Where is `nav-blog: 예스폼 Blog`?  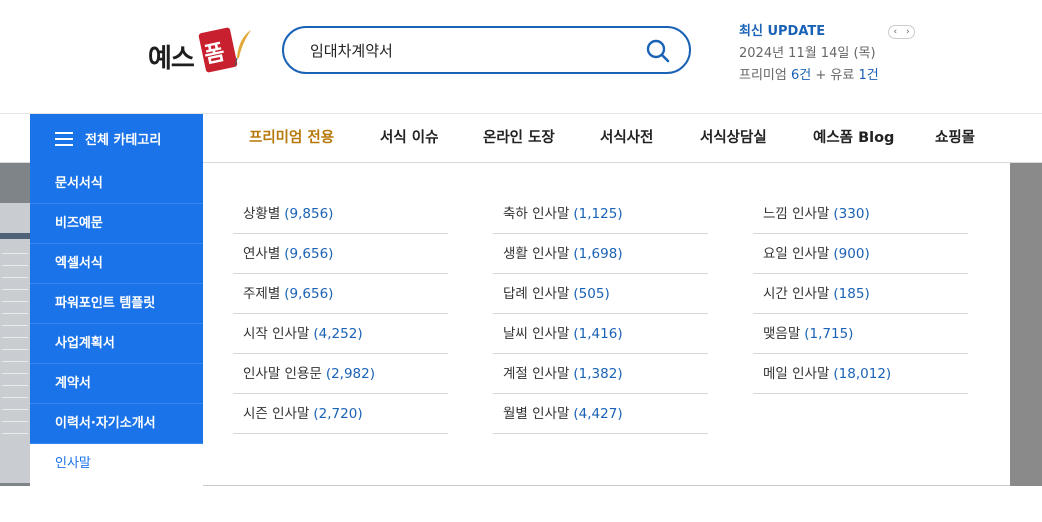 nav-blog: 예스폼 Blog is located at coordinates (853, 138).